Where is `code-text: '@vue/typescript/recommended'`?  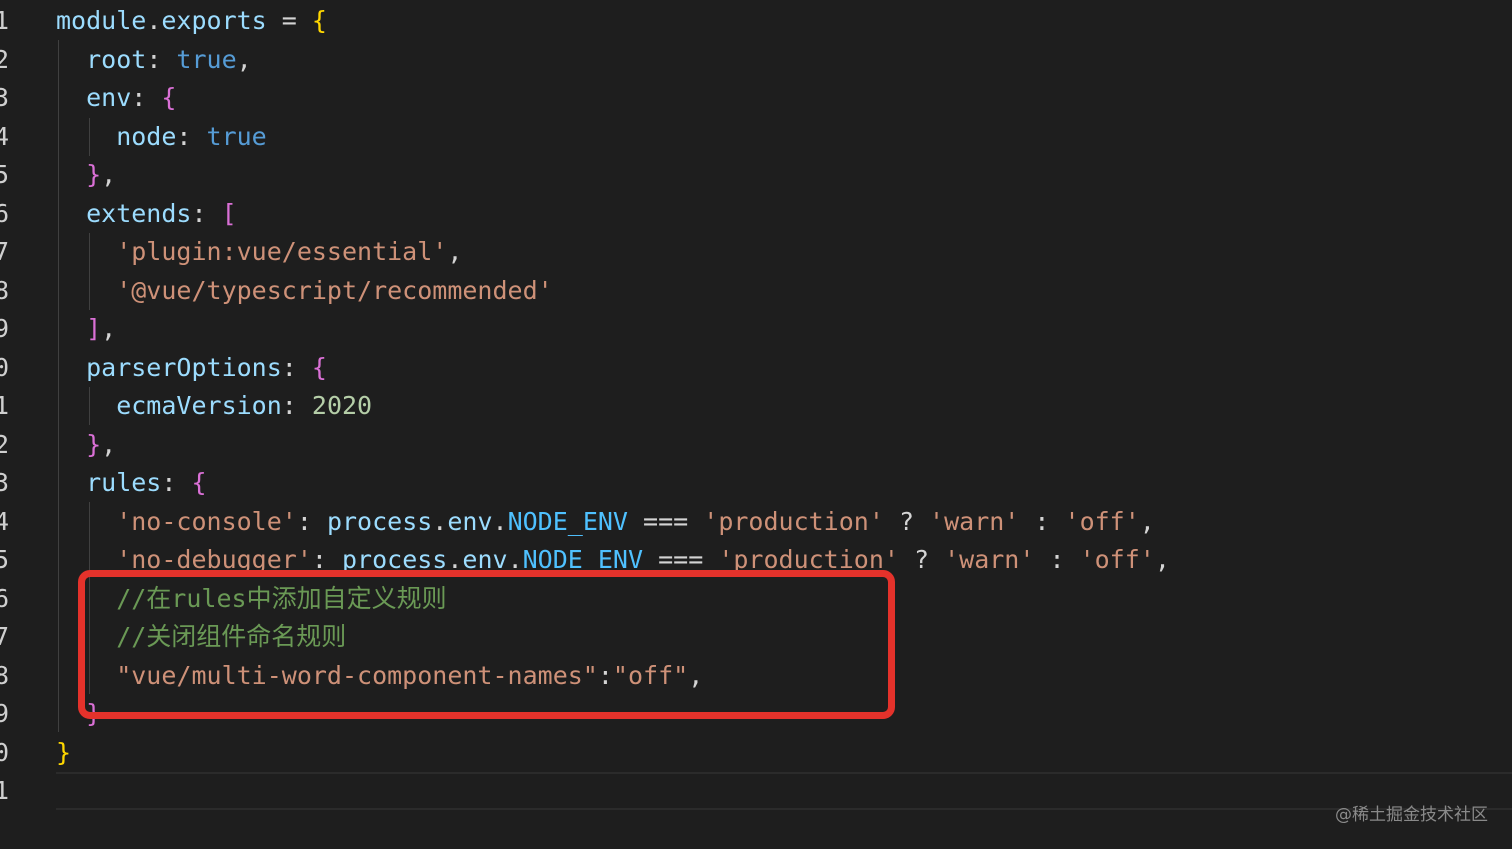 code-text: '@vue/typescript/recommended' is located at coordinates (304, 291).